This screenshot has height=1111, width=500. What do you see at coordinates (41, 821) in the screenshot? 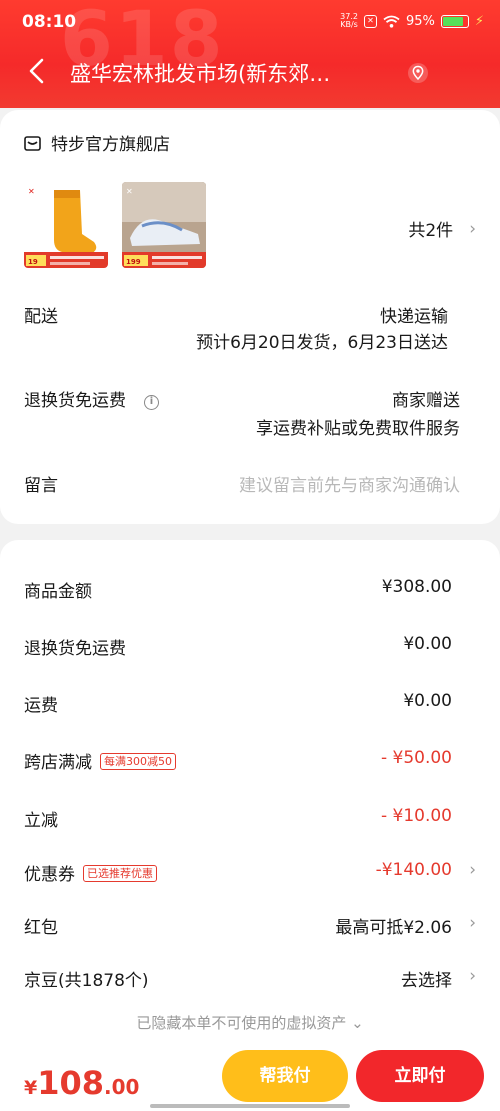
I see `price-label-instant: 立减` at bounding box center [41, 821].